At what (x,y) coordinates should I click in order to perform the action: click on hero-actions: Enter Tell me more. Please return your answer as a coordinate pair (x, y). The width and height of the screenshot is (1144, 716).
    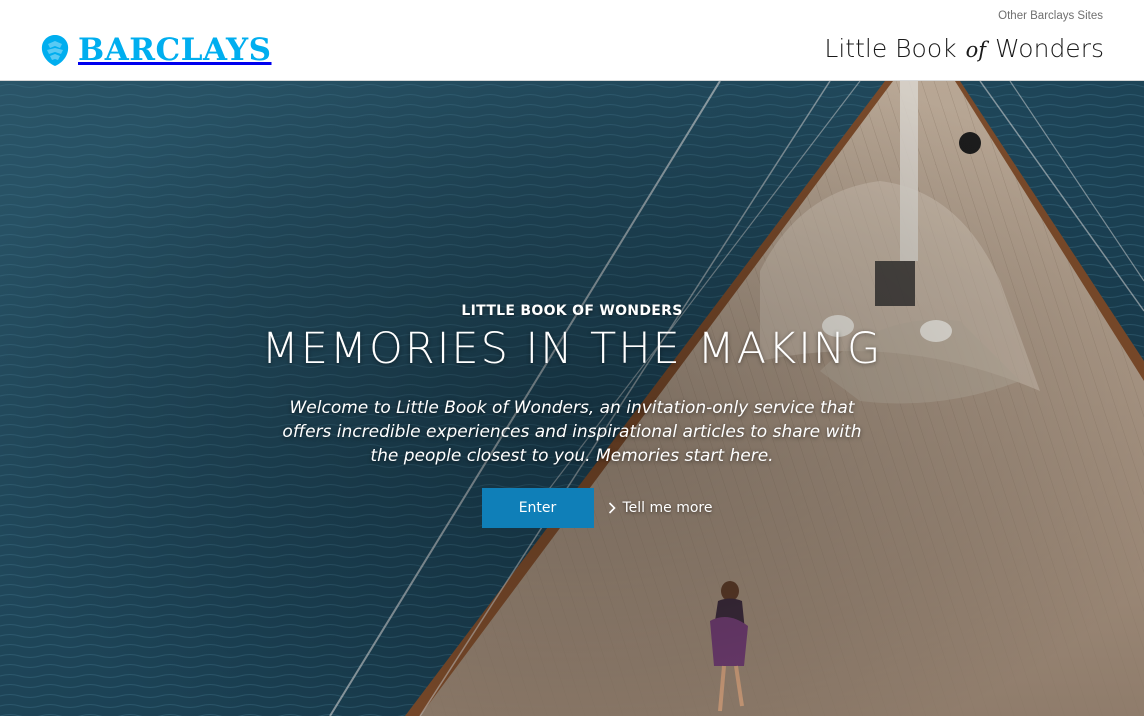
    Looking at the image, I should click on (572, 508).